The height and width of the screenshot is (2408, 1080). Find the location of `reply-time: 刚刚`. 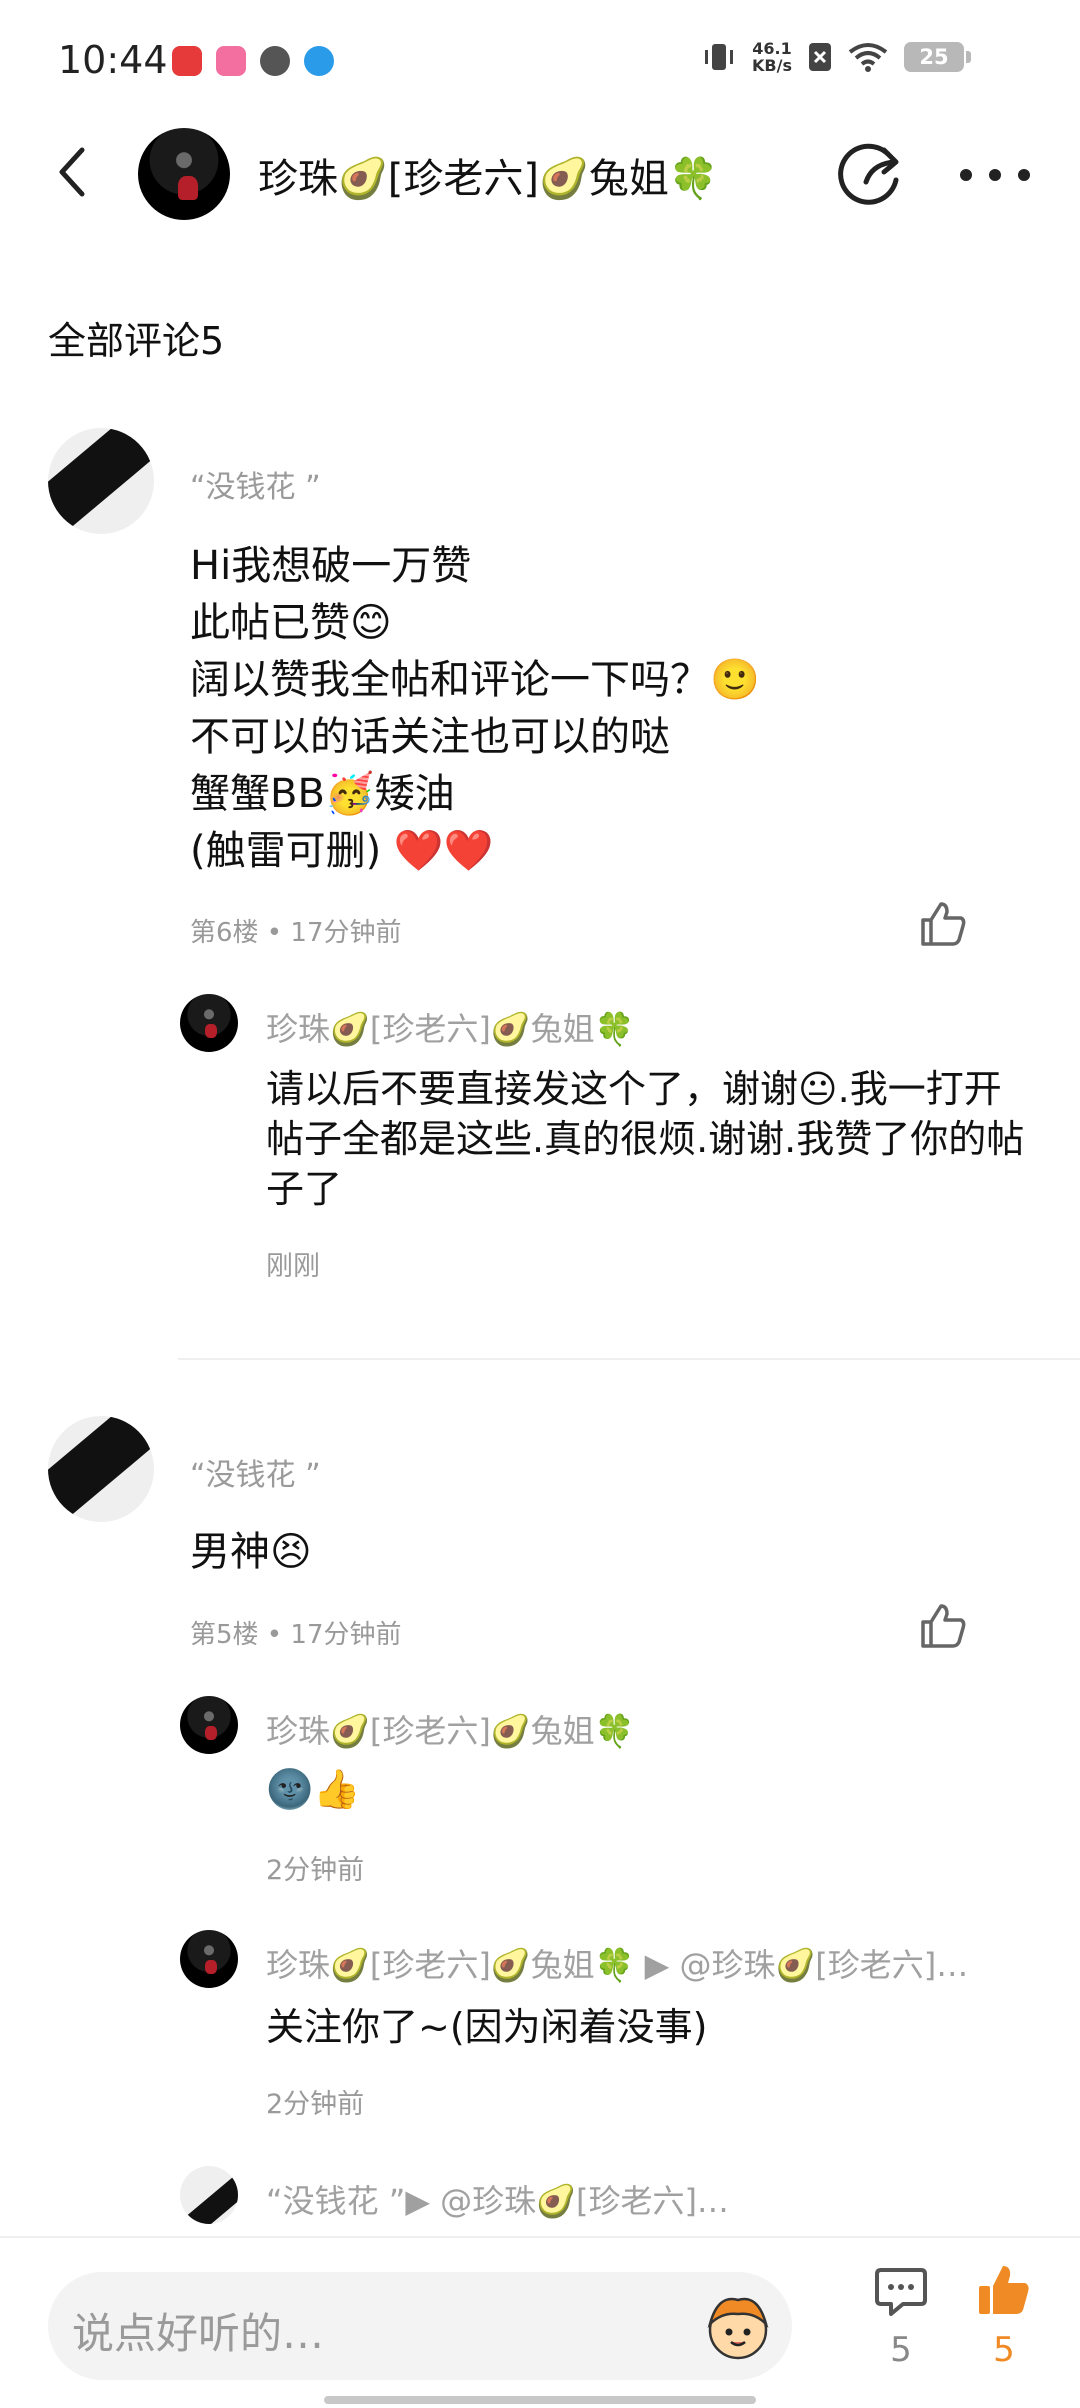

reply-time: 刚刚 is located at coordinates (293, 1266).